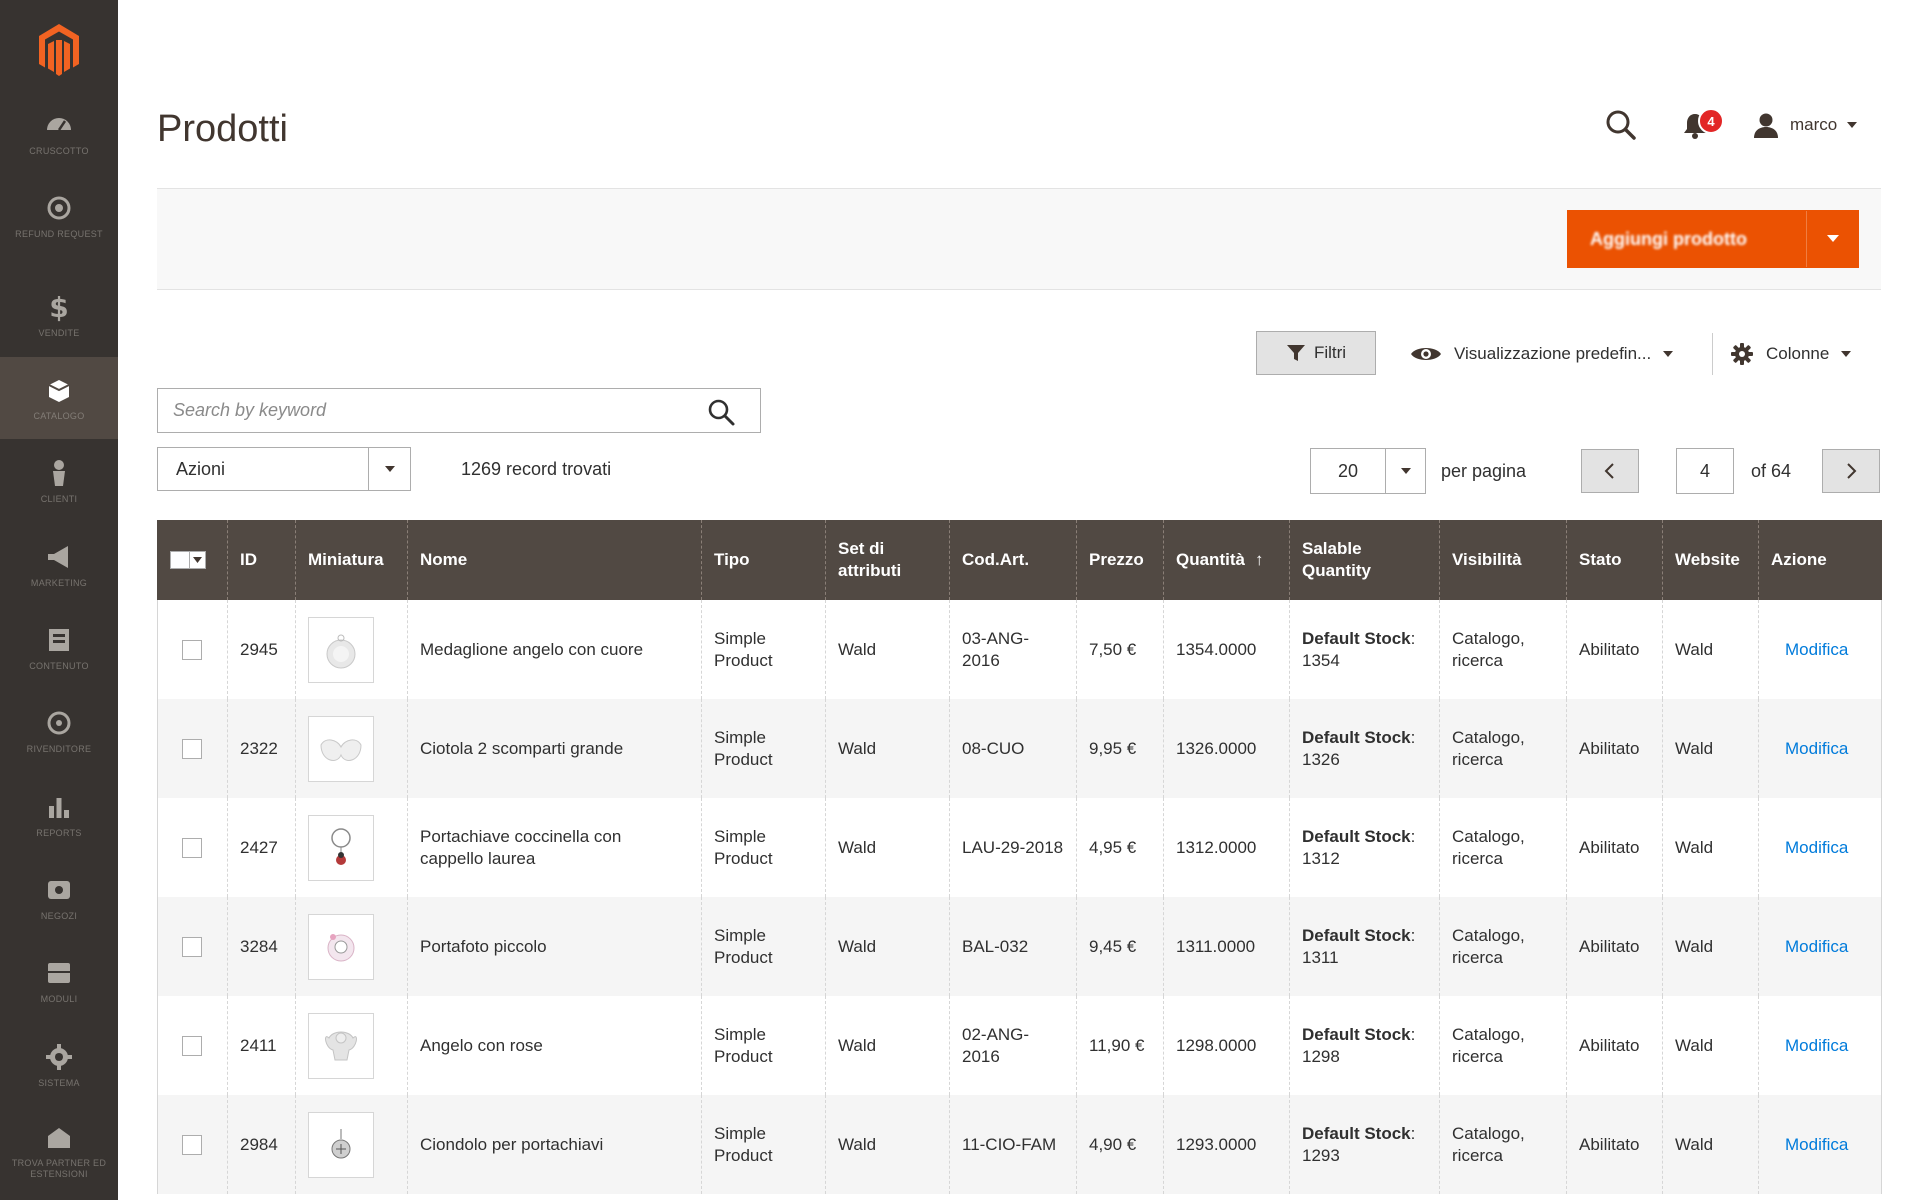 The height and width of the screenshot is (1200, 1920). I want to click on chevron-left-icon, so click(1609, 471).